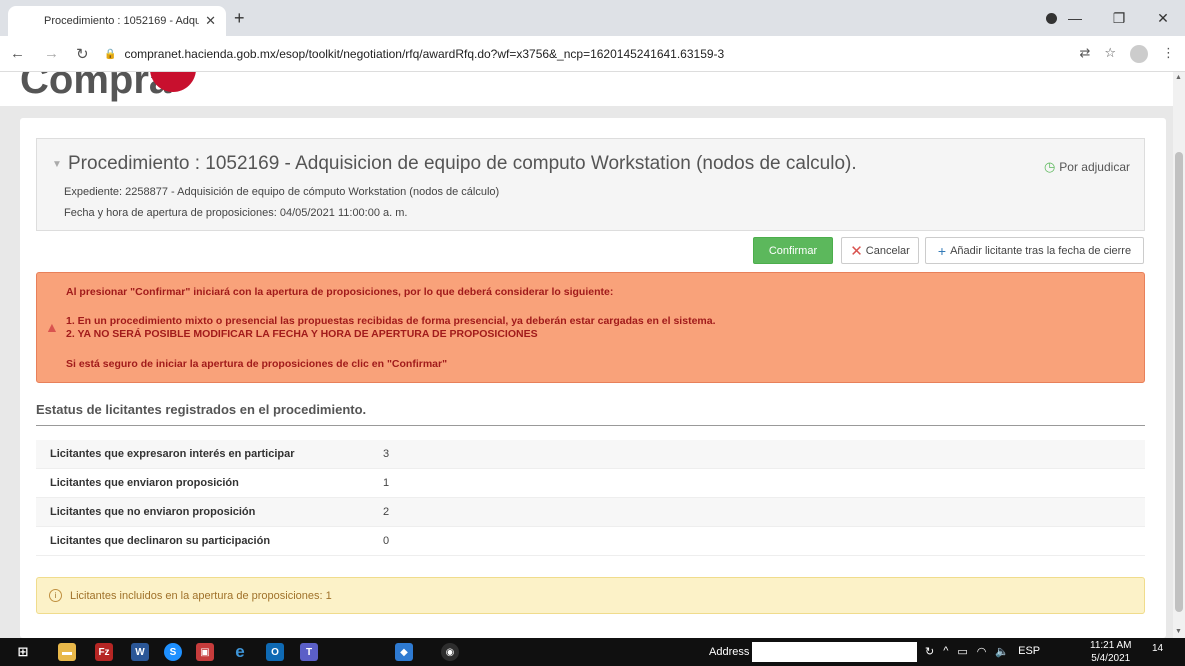 This screenshot has height=666, width=1185. Describe the element at coordinates (1111, 645) in the screenshot. I see `clock-time: 11:21 AM` at that location.